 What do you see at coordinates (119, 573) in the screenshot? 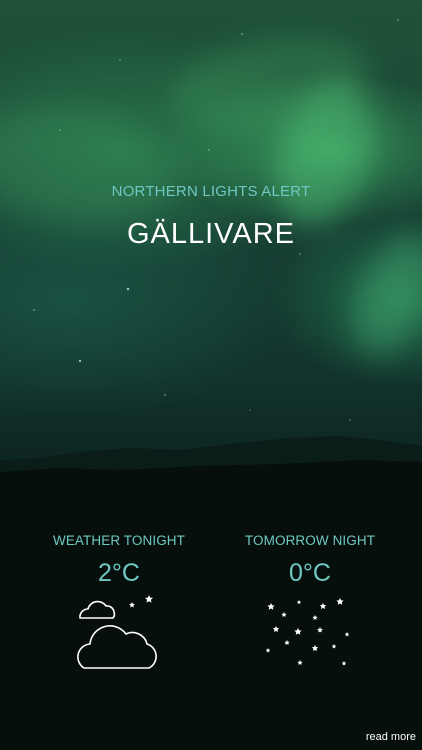
I see `forecast-tonight-temperature: 2°C` at bounding box center [119, 573].